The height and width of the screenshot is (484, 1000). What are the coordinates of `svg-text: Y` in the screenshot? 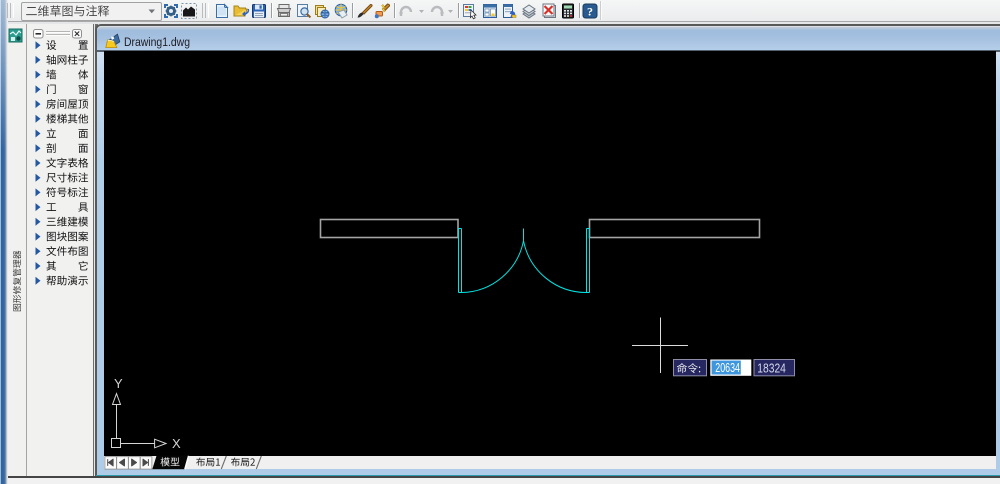 It's located at (118, 383).